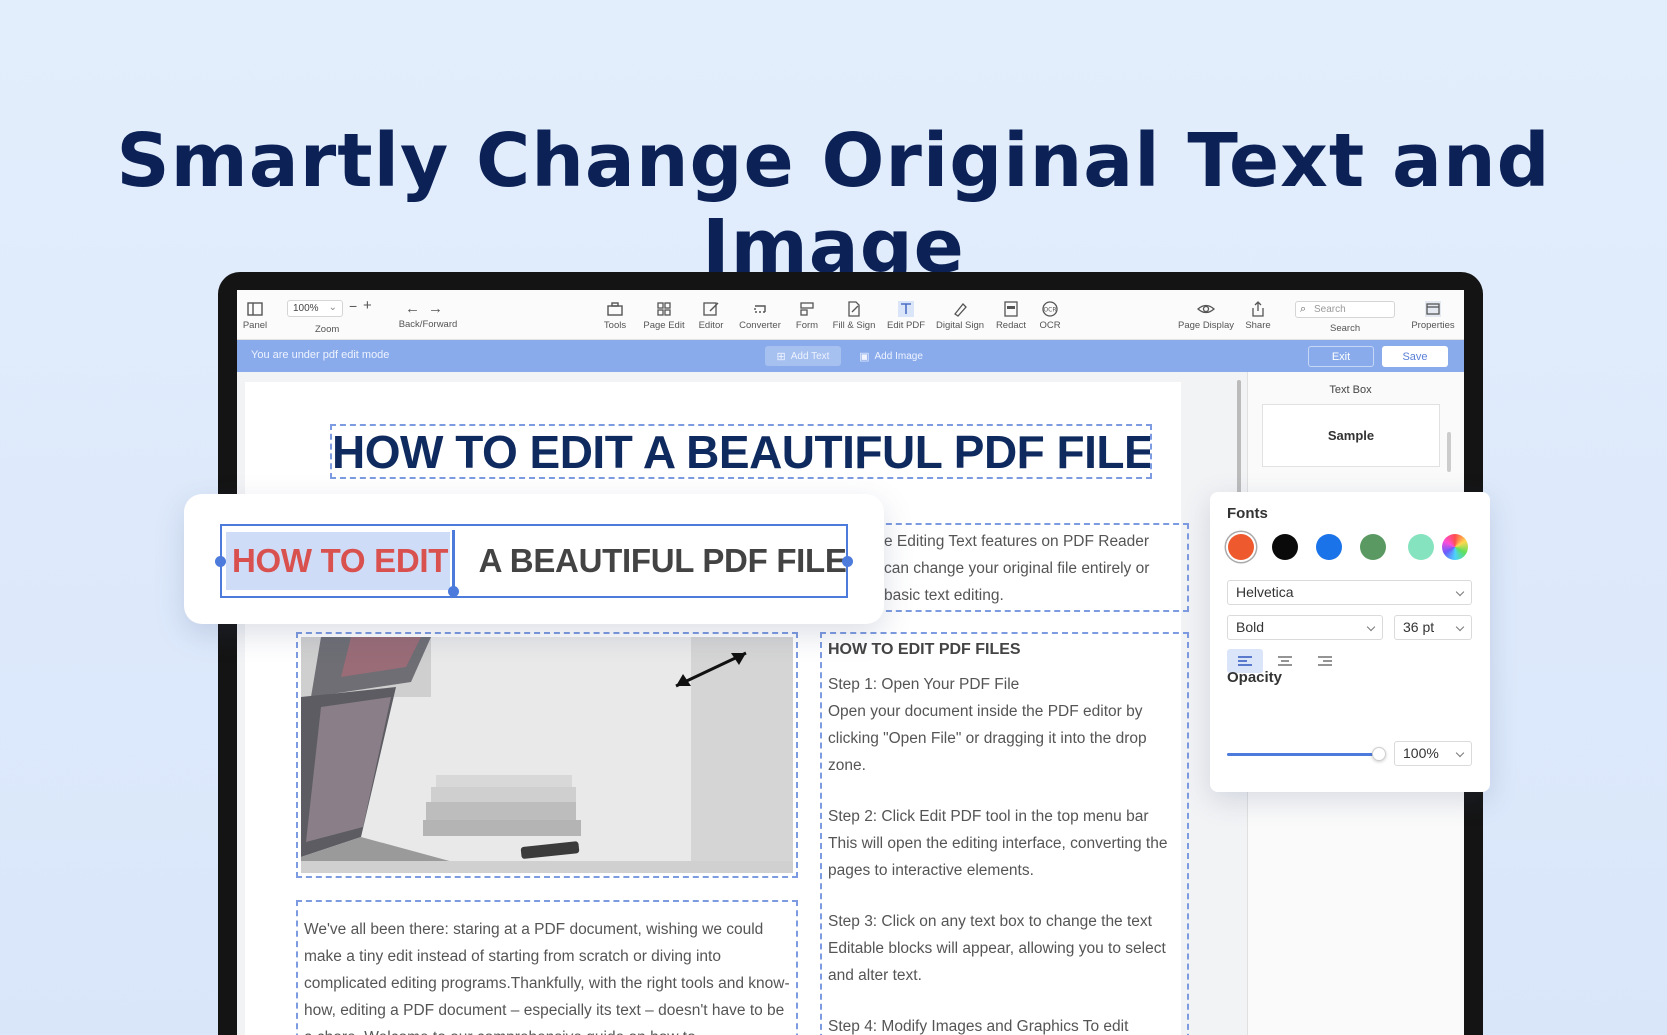  I want to click on add-image-icon: ▣, so click(864, 356).